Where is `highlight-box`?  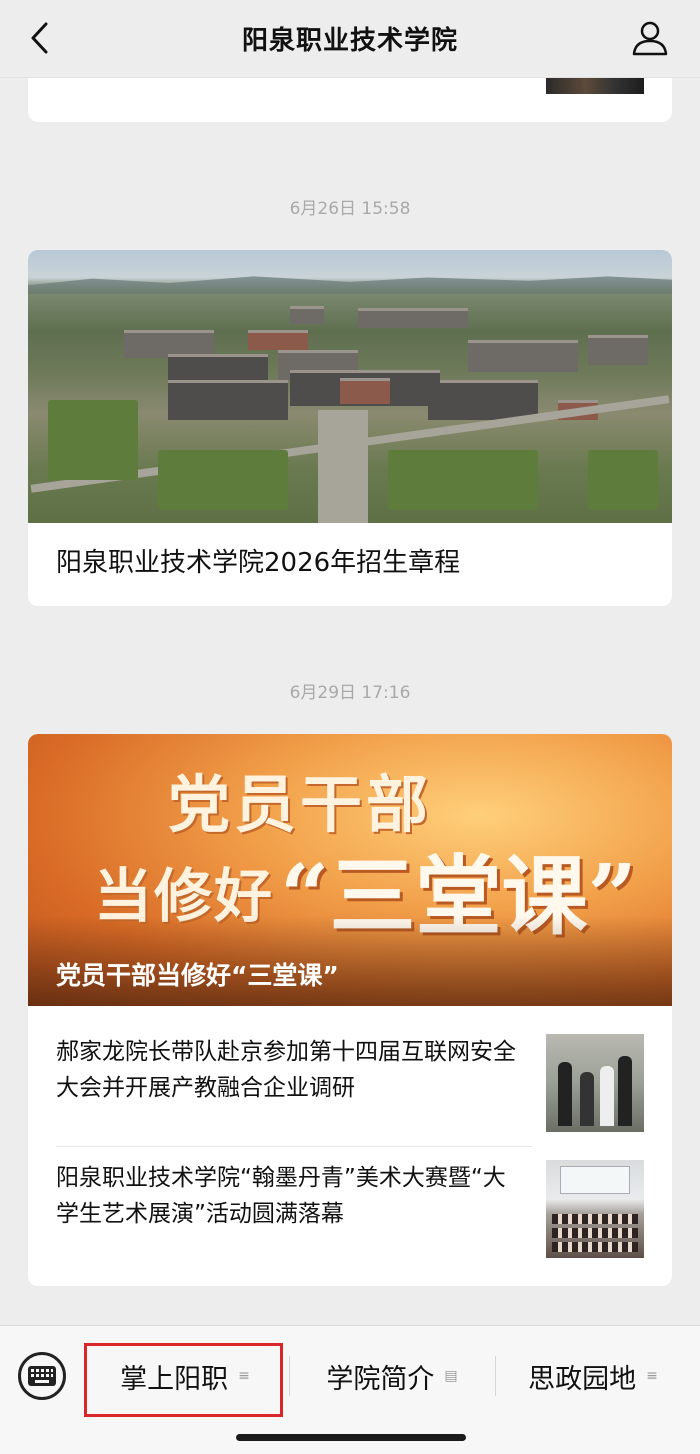 highlight-box is located at coordinates (183, 1380).